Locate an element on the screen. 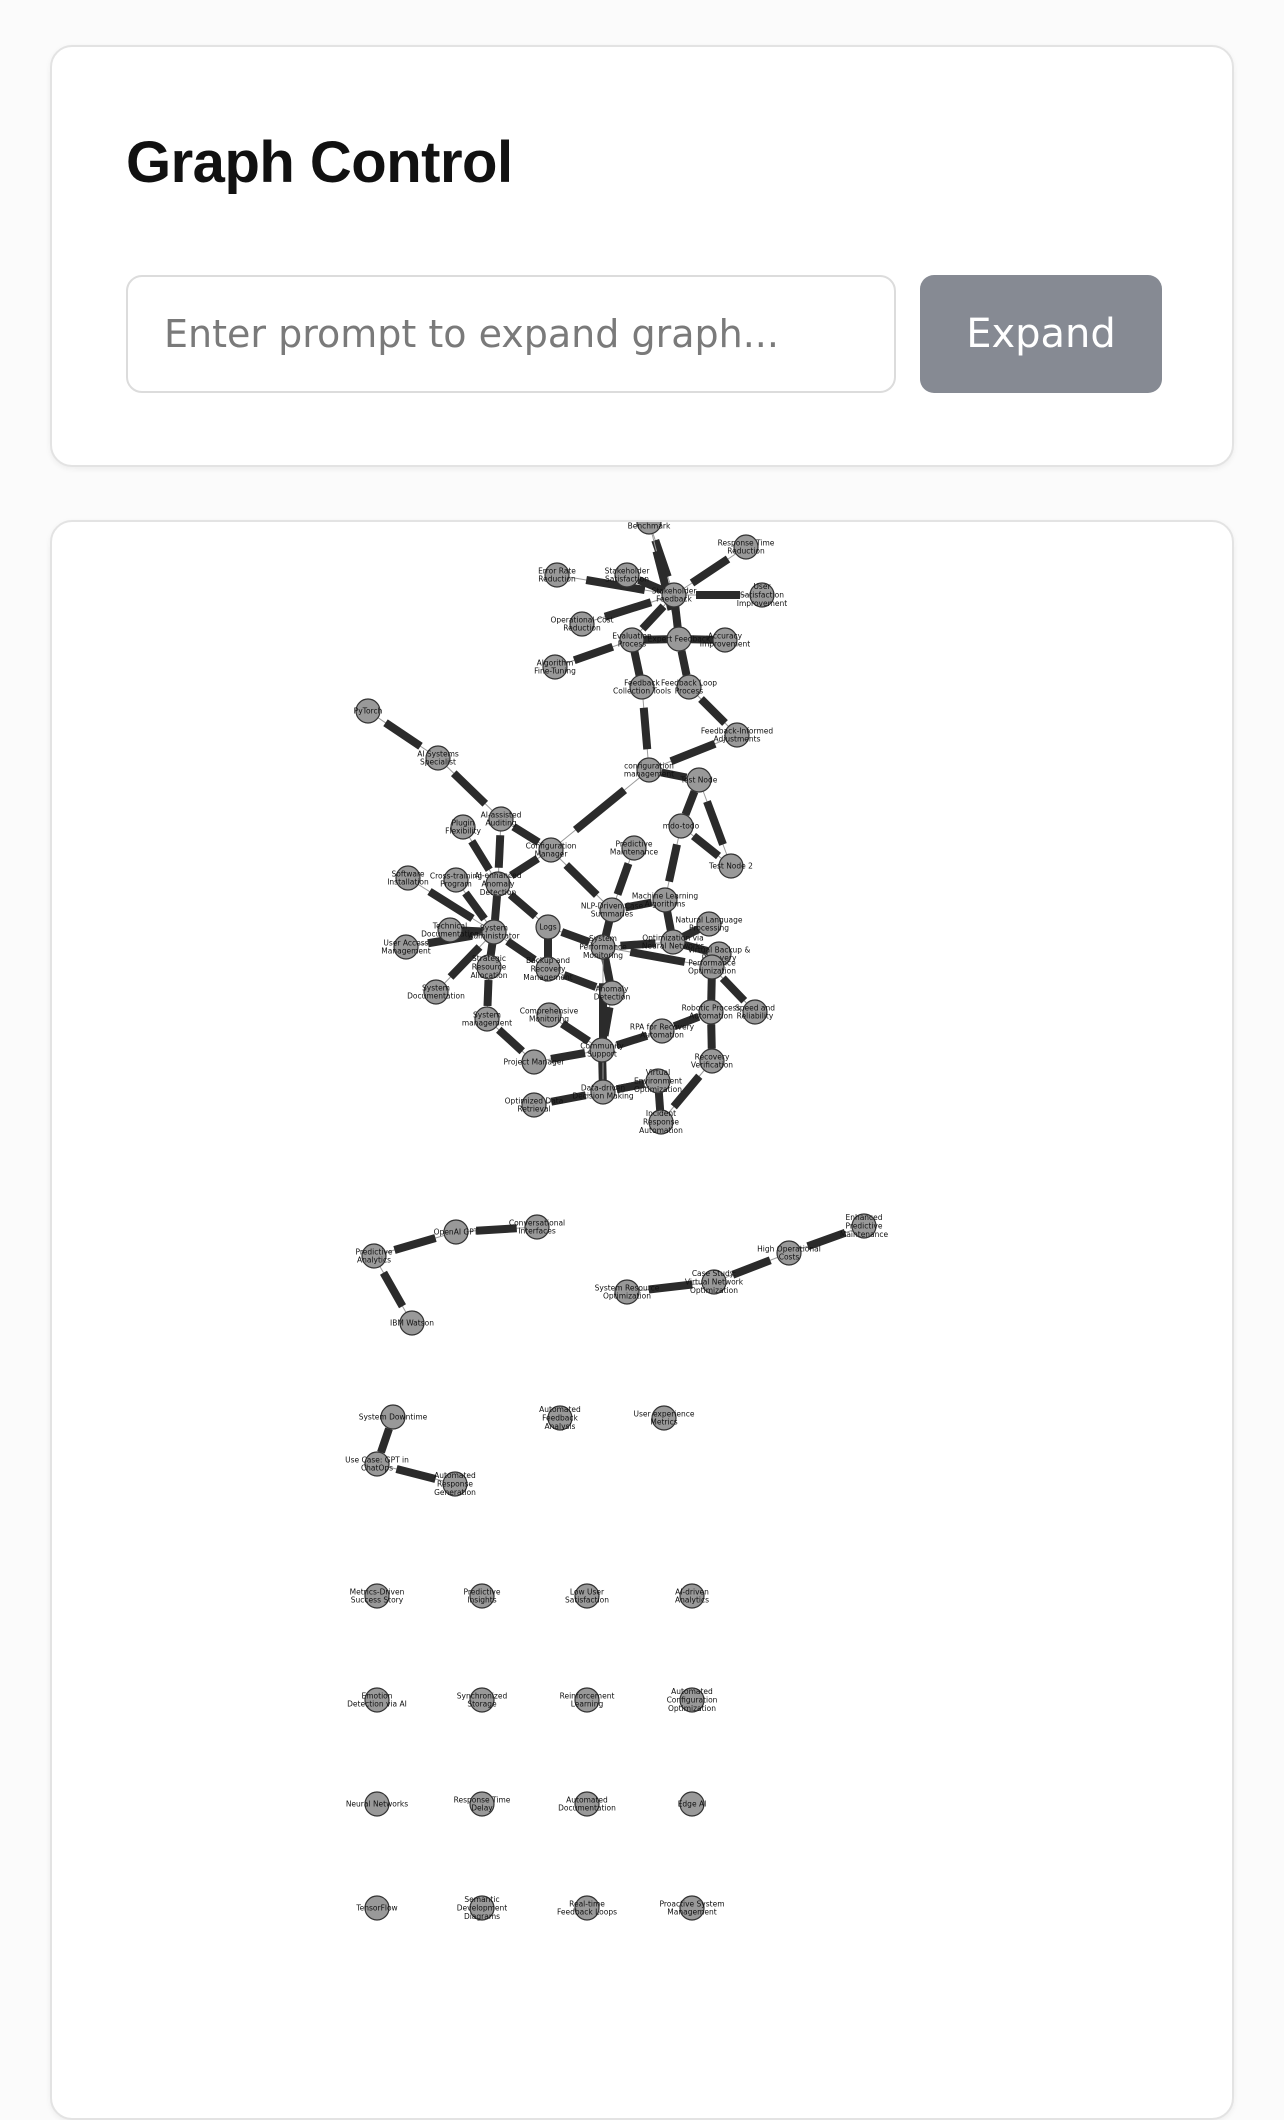  graph-node: Robotic Process Automation is located at coordinates (711, 1012).